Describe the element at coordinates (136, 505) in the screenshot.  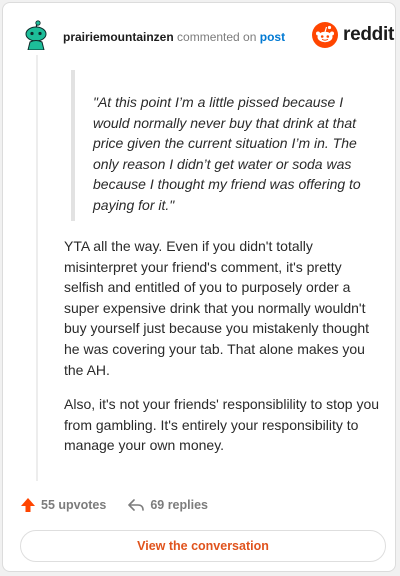
I see `reply-arrow-icon` at that location.